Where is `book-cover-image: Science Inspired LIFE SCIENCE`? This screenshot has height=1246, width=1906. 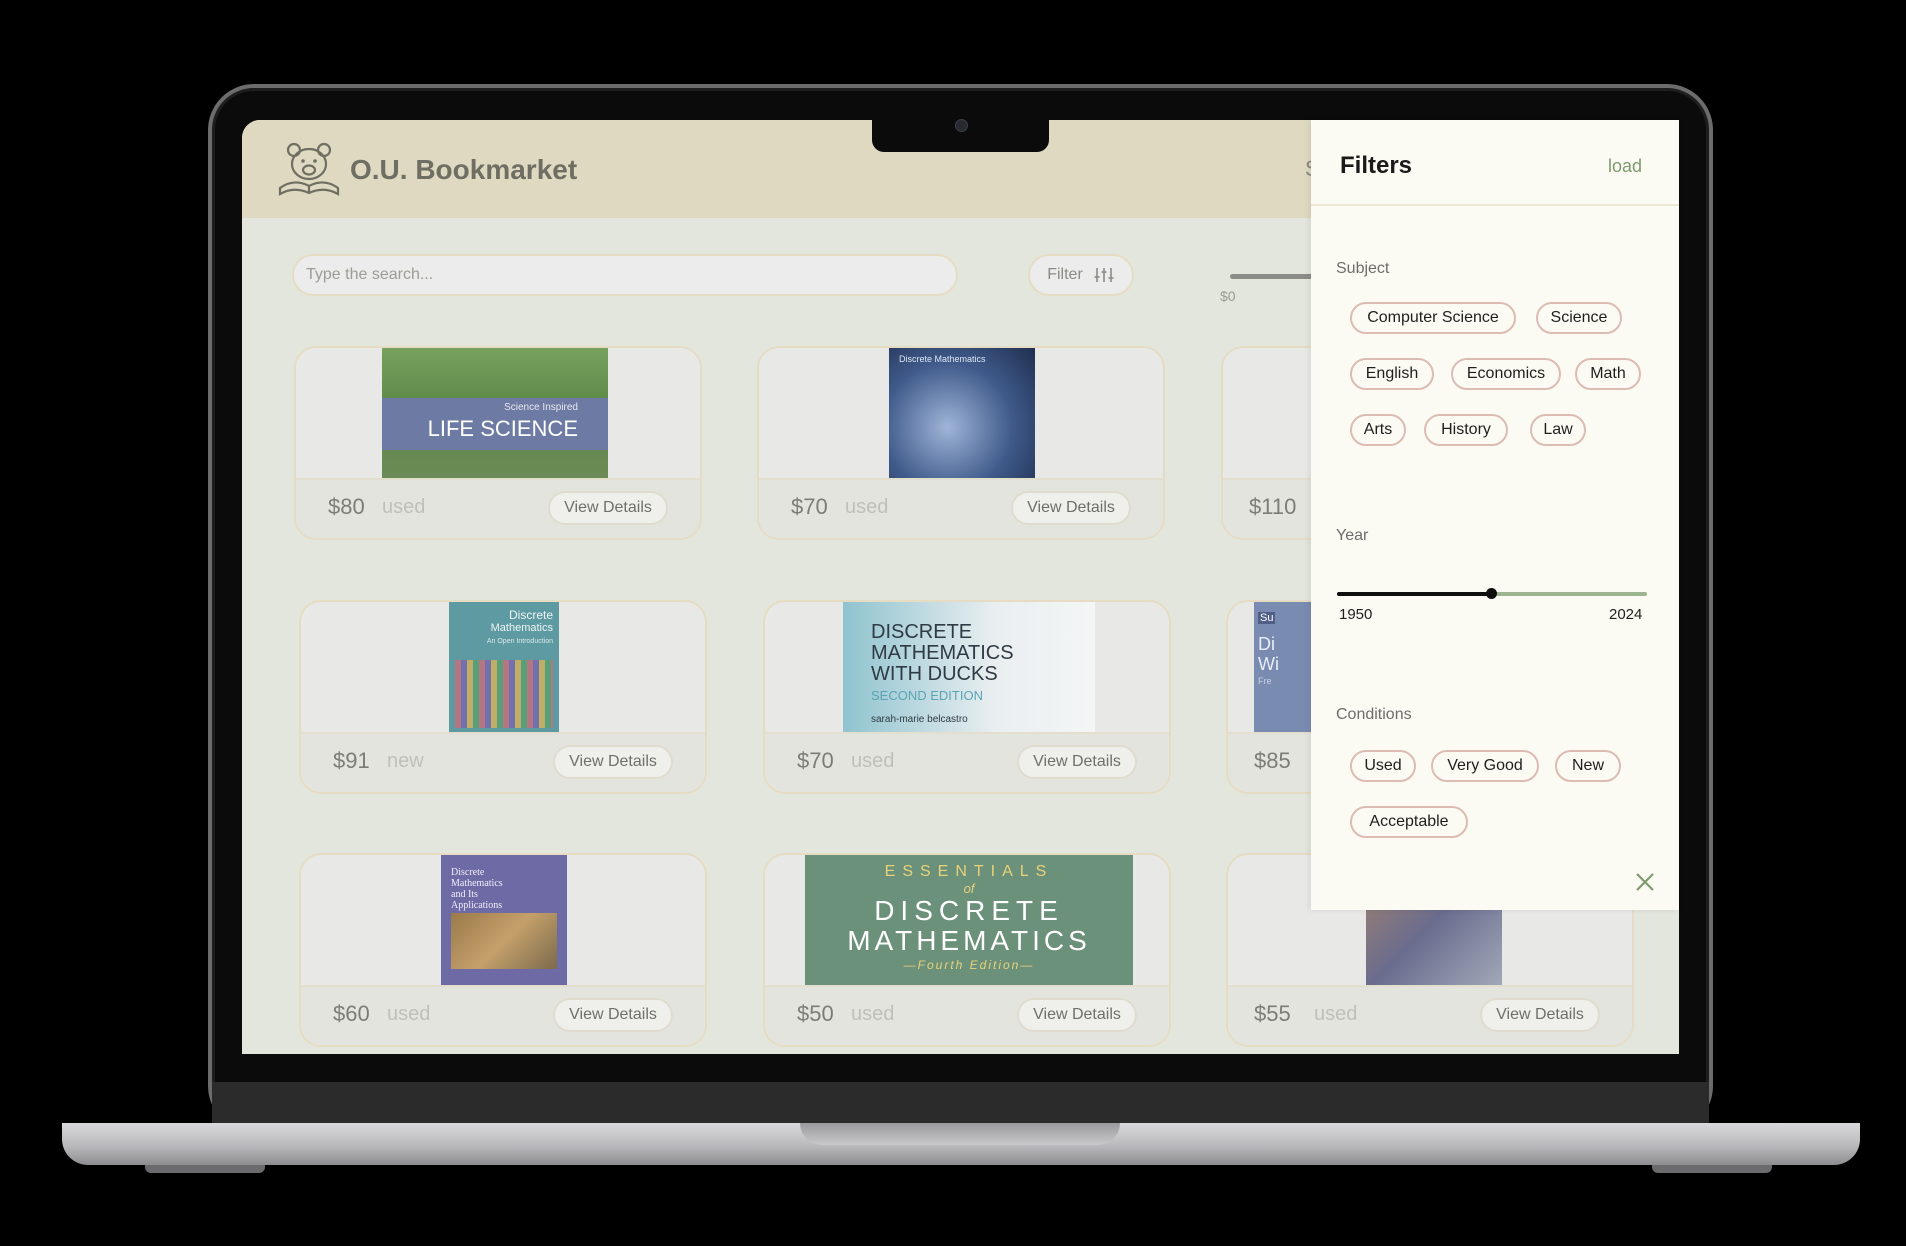 book-cover-image: Science Inspired LIFE SCIENCE is located at coordinates (495, 414).